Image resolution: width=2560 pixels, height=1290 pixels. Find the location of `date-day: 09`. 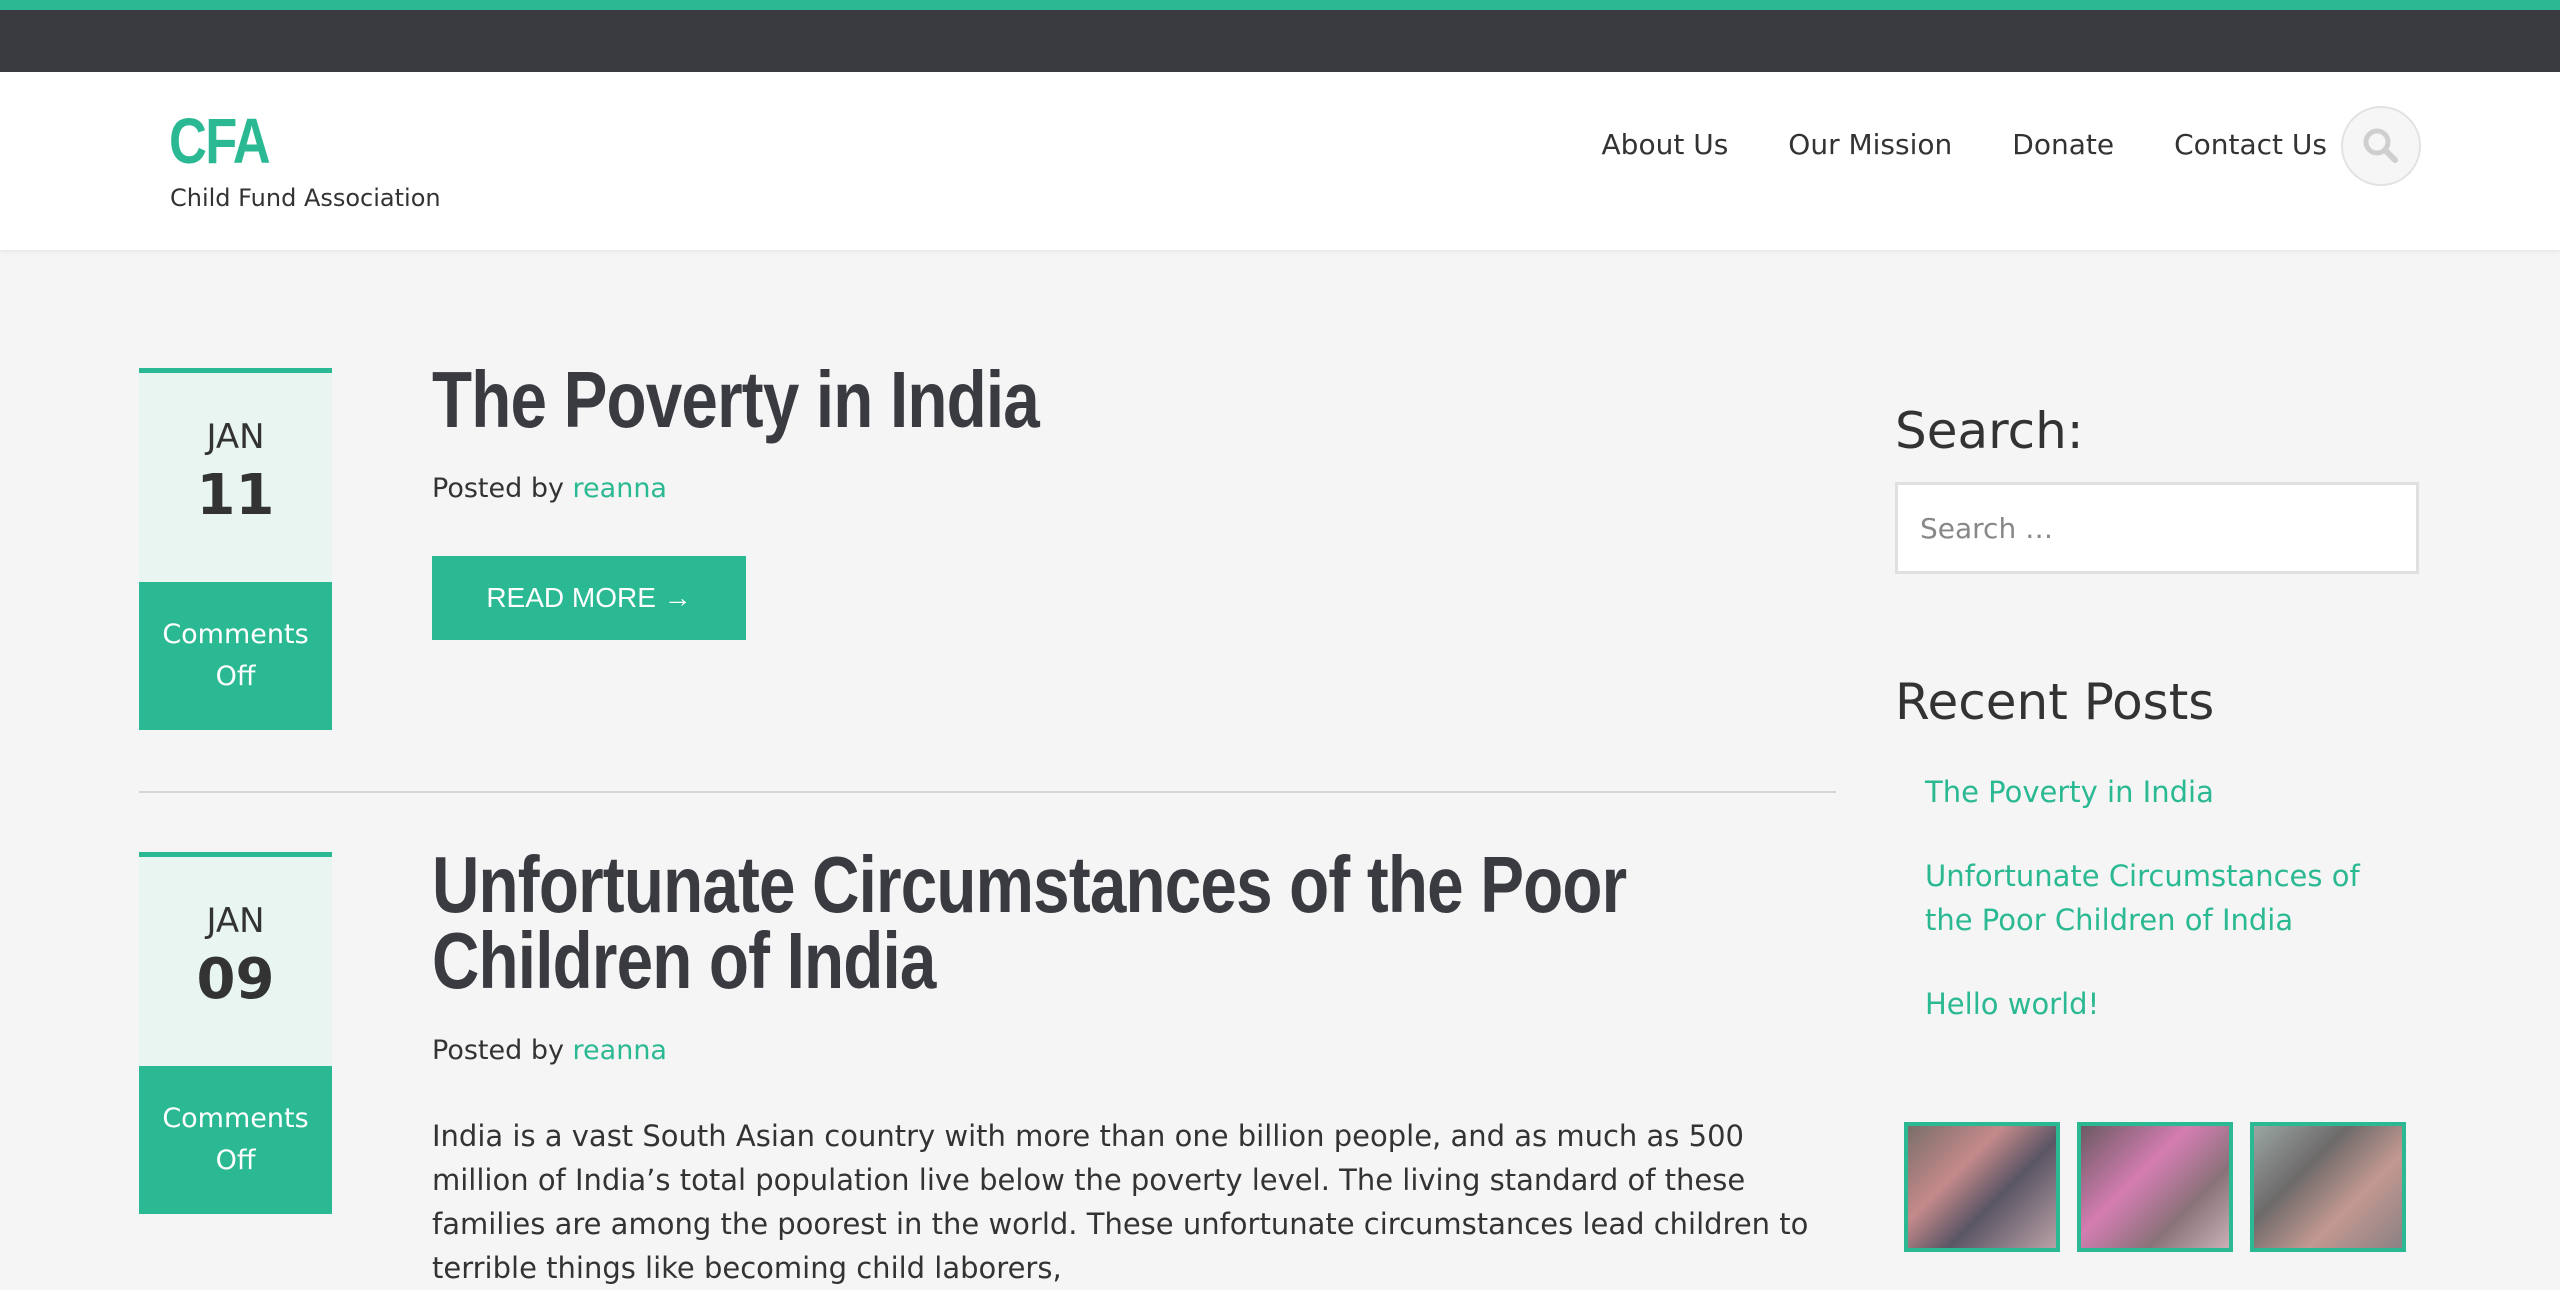

date-day: 09 is located at coordinates (235, 979).